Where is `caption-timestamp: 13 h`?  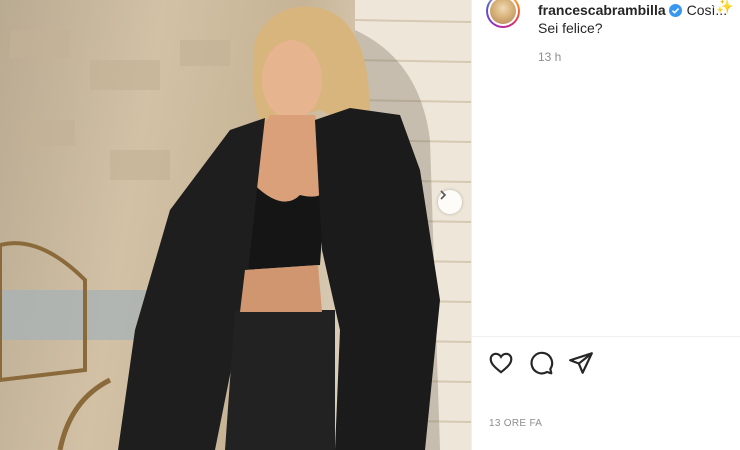
caption-timestamp: 13 h is located at coordinates (550, 57).